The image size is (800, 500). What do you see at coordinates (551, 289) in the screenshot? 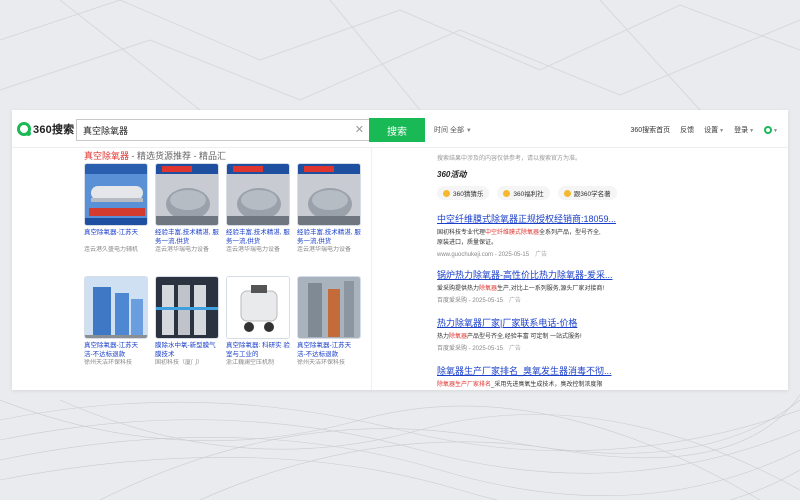
I see `result-desc-text: 生产,对比上一系列服务,源头厂家对接商!` at bounding box center [551, 289].